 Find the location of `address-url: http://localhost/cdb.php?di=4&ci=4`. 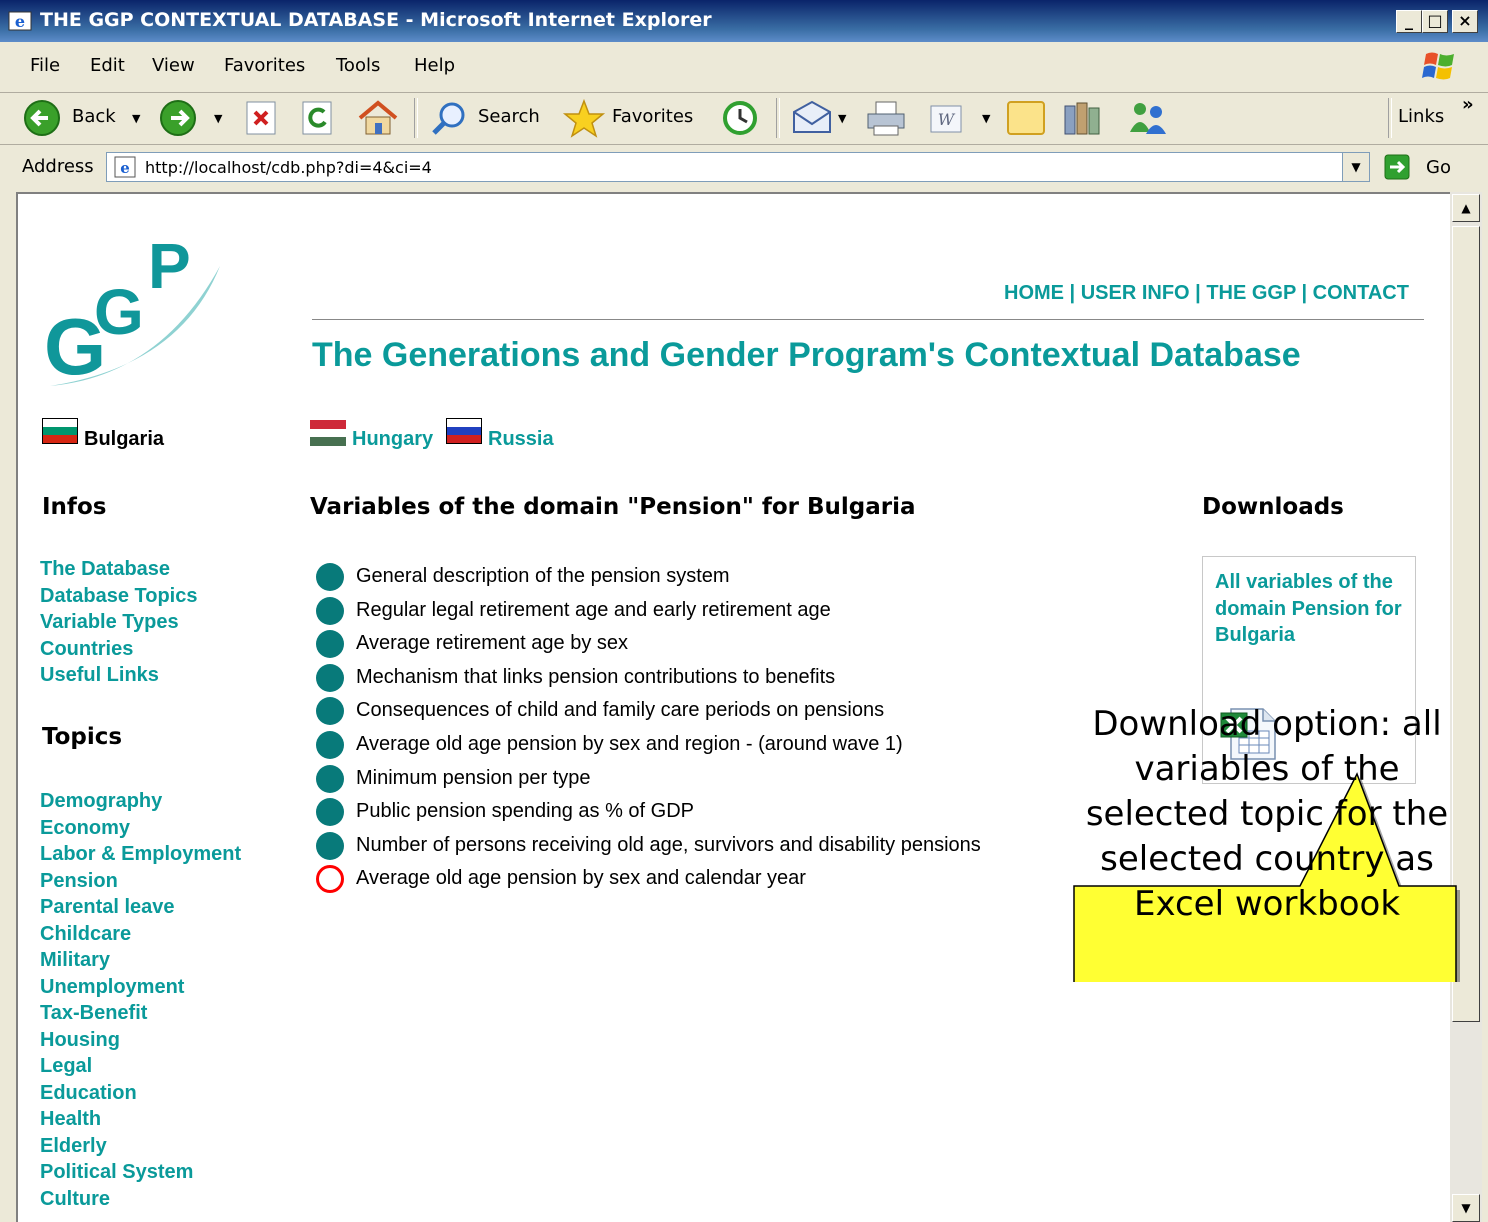

address-url: http://localhost/cdb.php?di=4&ci=4 is located at coordinates (288, 167).